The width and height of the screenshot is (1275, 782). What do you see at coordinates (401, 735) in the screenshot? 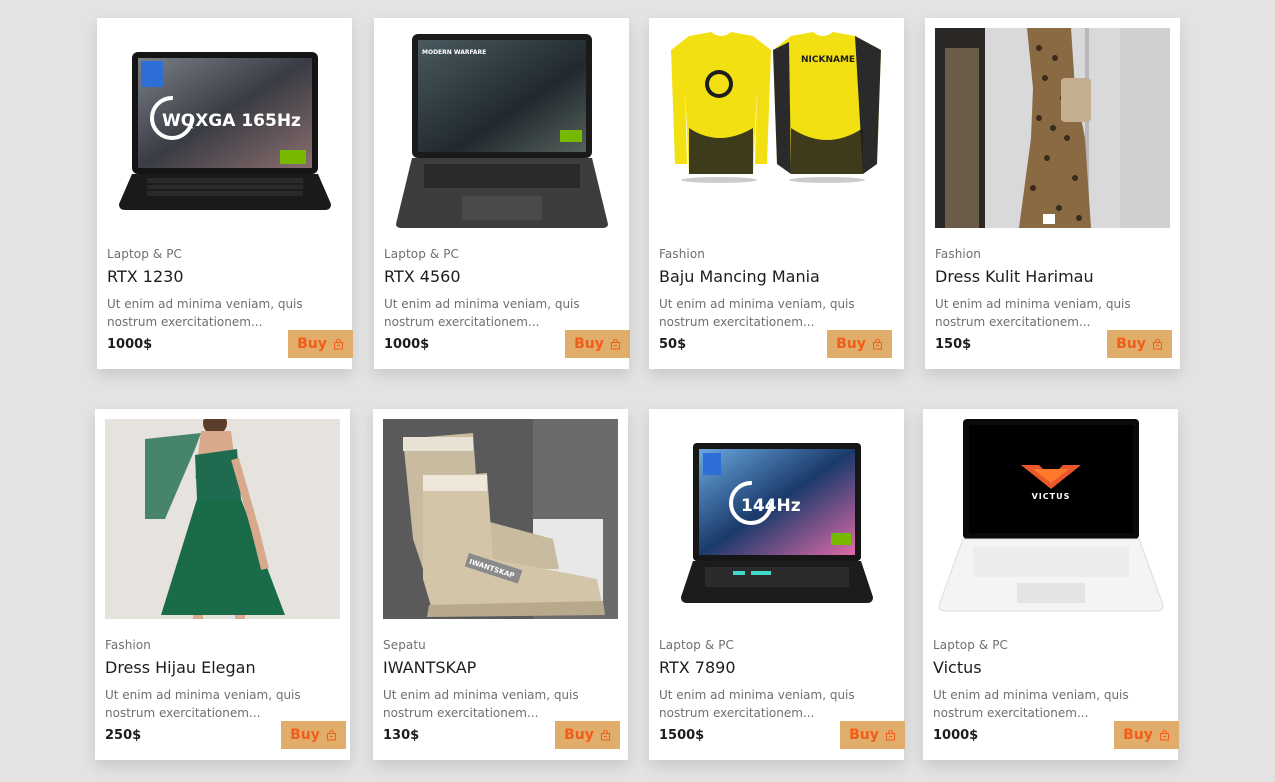
I see `product-price: 130$` at bounding box center [401, 735].